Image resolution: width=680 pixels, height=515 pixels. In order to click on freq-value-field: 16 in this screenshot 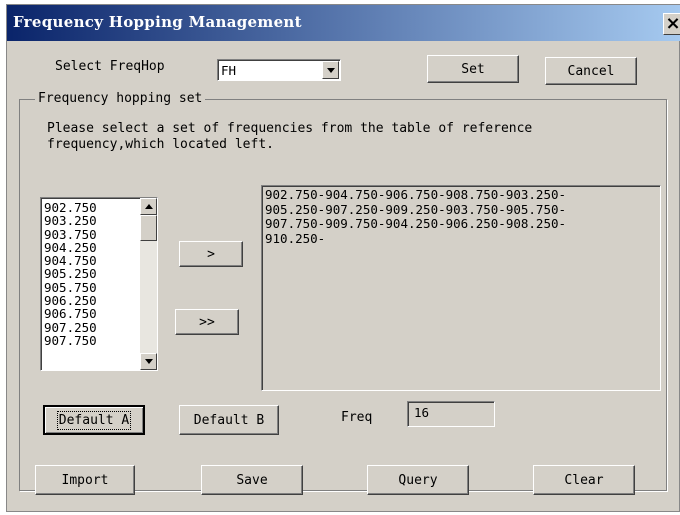, I will do `click(451, 414)`.